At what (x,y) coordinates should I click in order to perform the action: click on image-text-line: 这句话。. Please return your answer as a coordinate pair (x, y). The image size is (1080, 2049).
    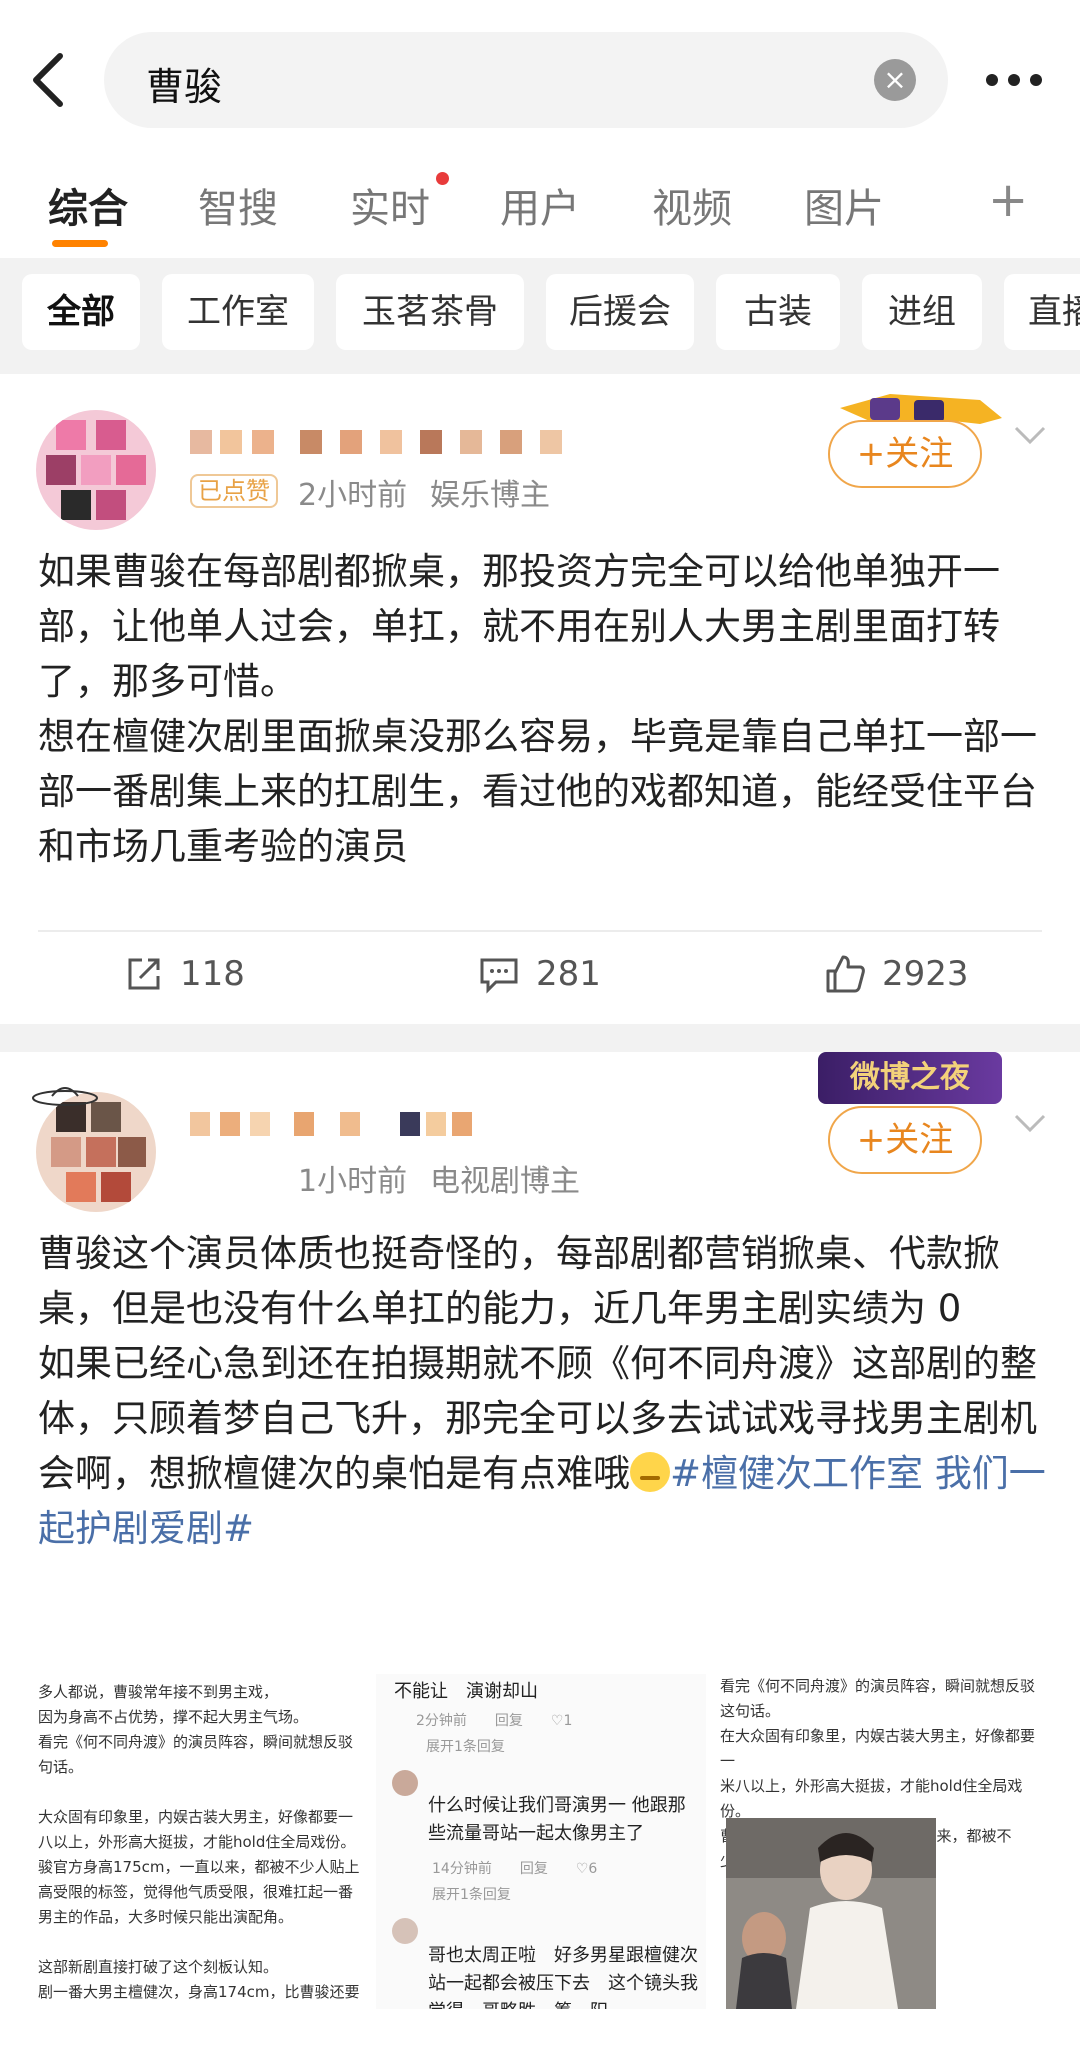
    Looking at the image, I should click on (750, 1711).